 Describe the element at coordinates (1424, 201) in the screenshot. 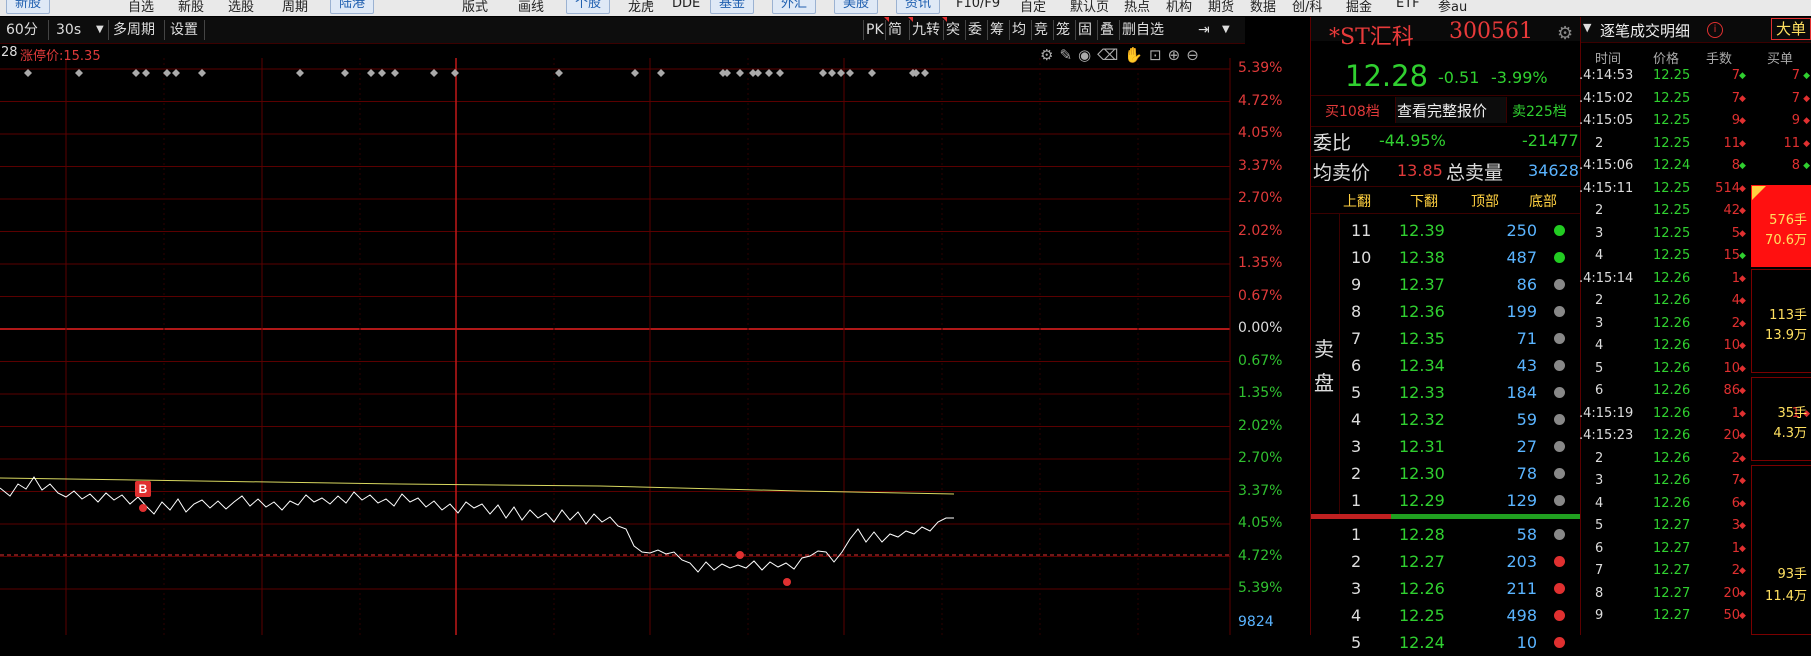

I see `nav-page-down: 下翻` at that location.